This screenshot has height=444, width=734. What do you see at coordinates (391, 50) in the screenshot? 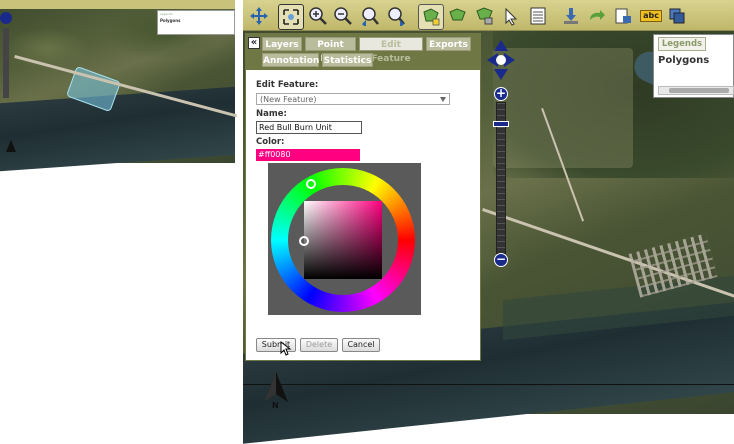
I see `tab-edit-feature: Edit Feature` at bounding box center [391, 50].